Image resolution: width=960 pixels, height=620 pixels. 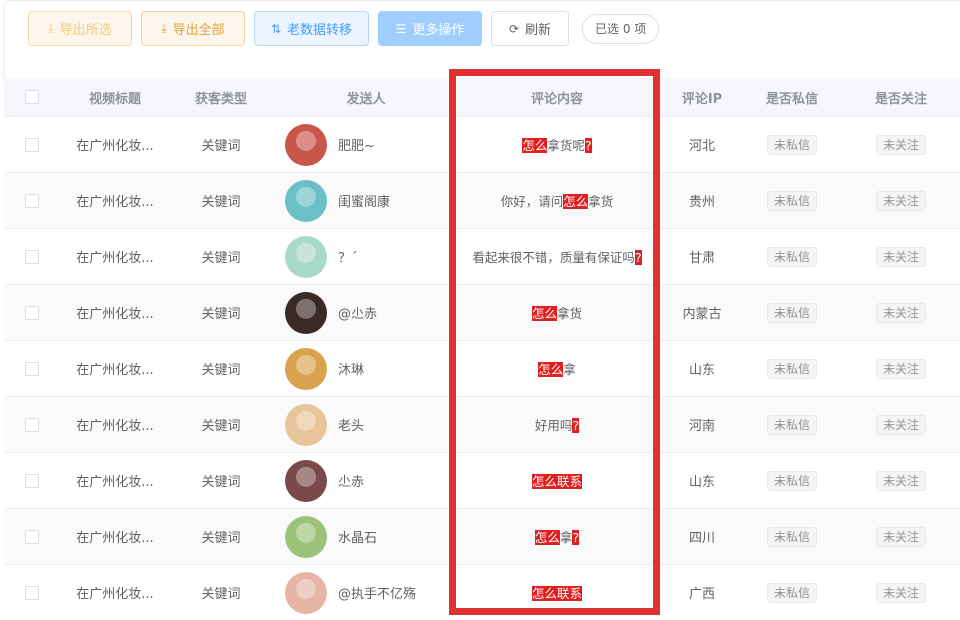 I want to click on refresh-icon: ⟳, so click(x=514, y=28).